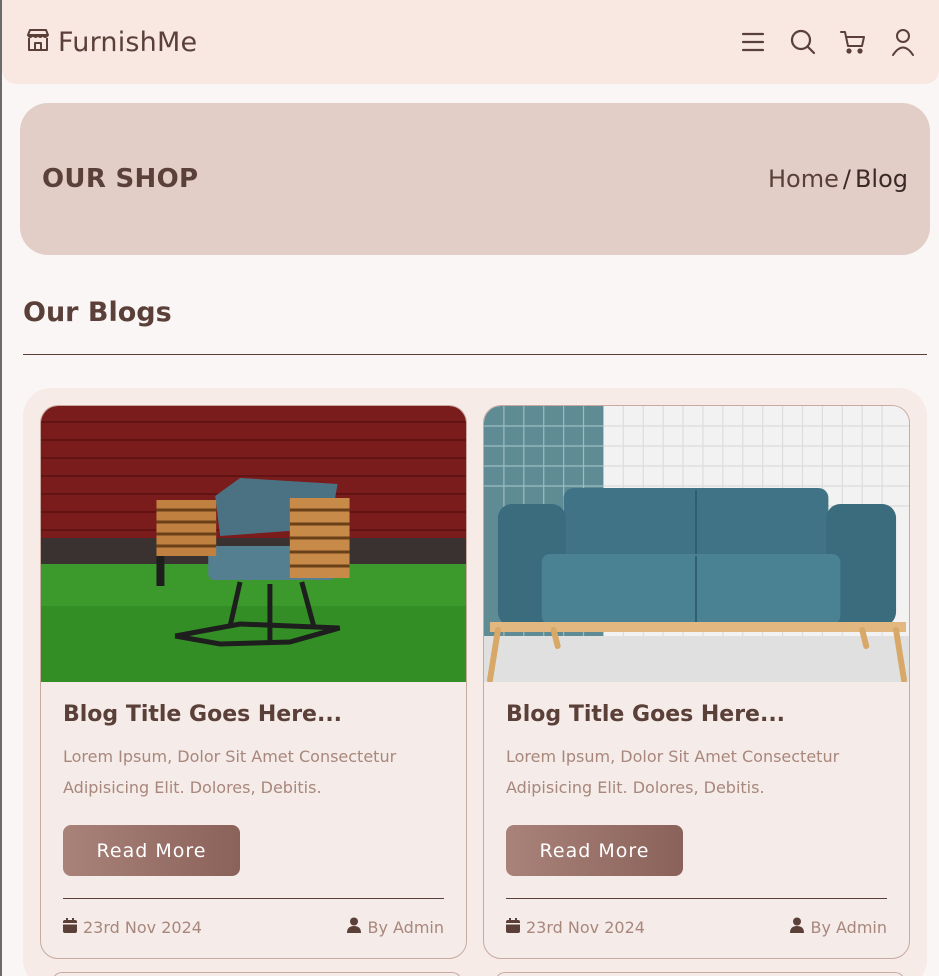 Image resolution: width=939 pixels, height=976 pixels. I want to click on cart-icon, so click(853, 42).